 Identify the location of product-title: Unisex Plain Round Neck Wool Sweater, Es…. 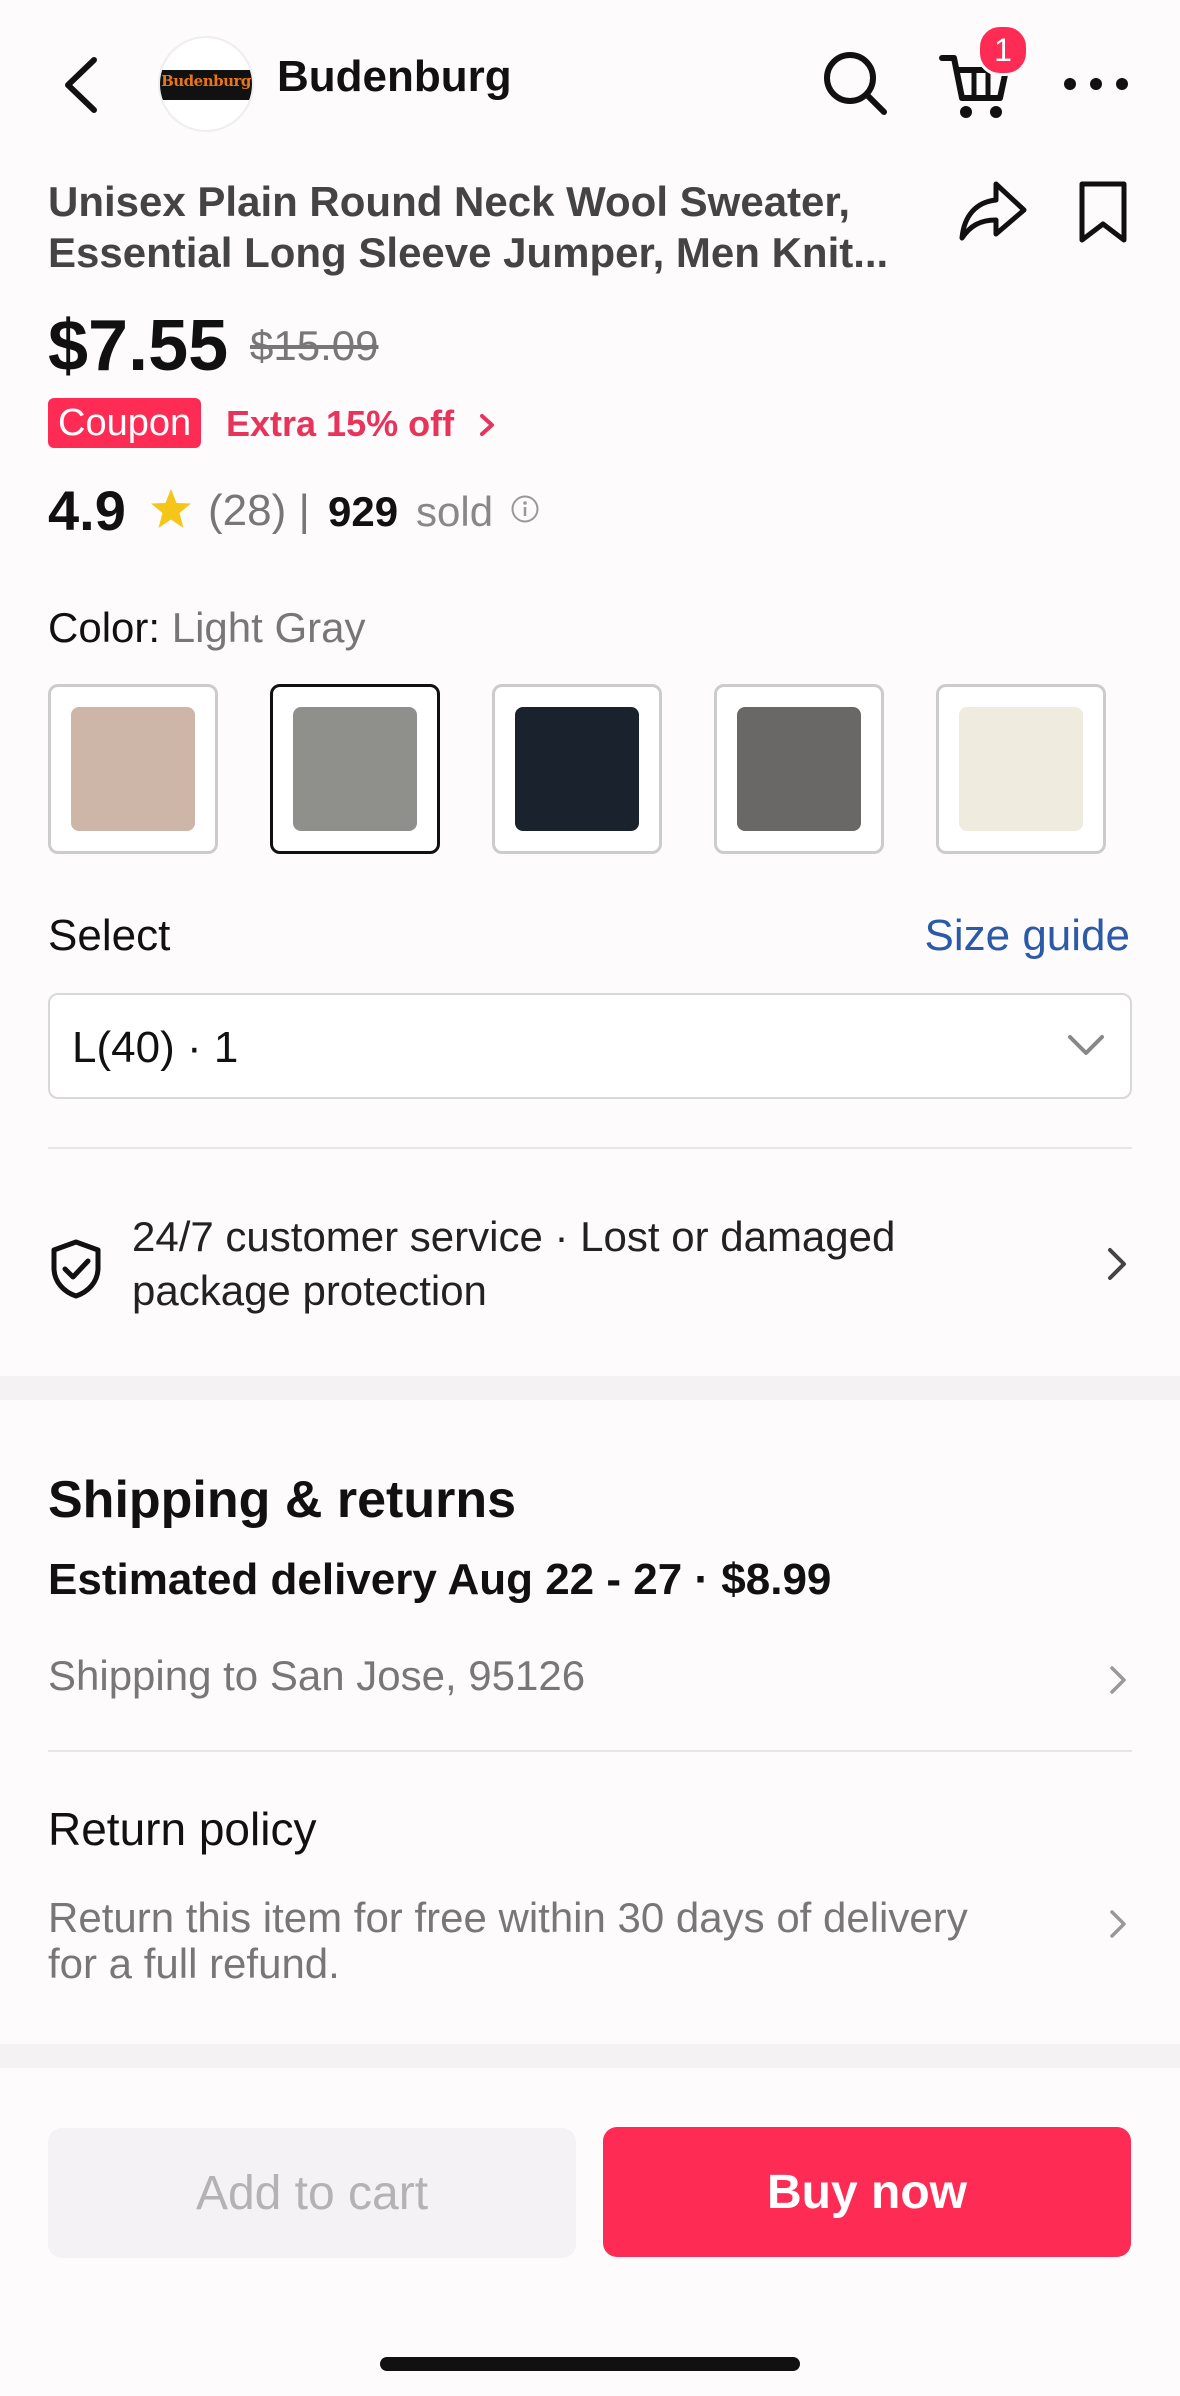
(488, 227).